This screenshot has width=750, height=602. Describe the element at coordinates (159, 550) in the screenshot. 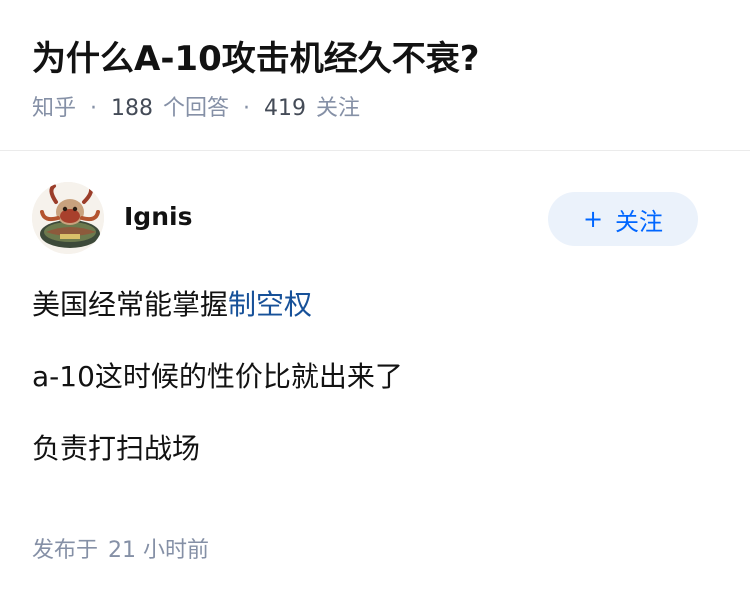

I see `published-value: 21 小时前` at that location.